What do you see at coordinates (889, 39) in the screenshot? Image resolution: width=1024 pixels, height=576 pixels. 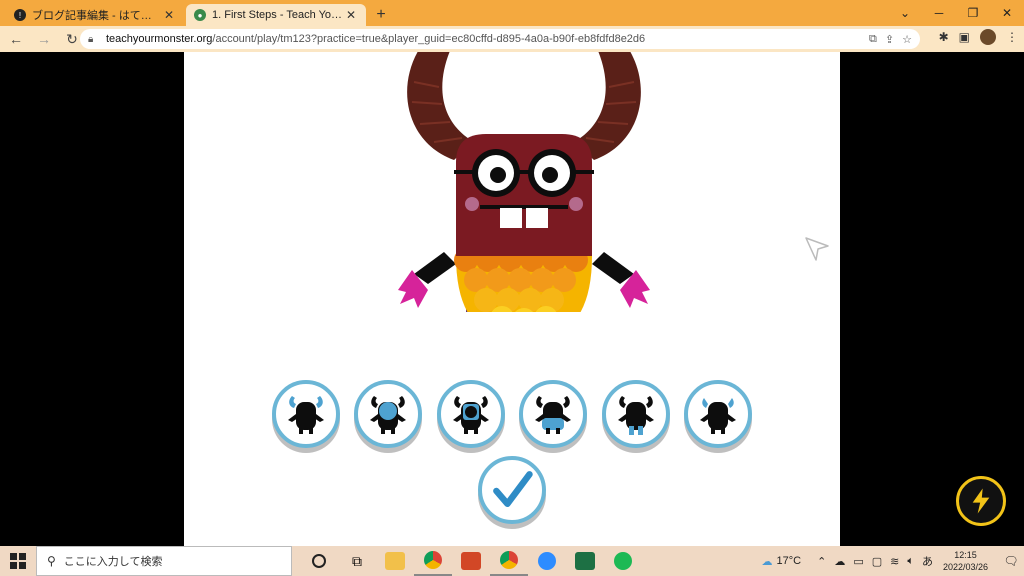 I see `share-icon: ⇪` at bounding box center [889, 39].